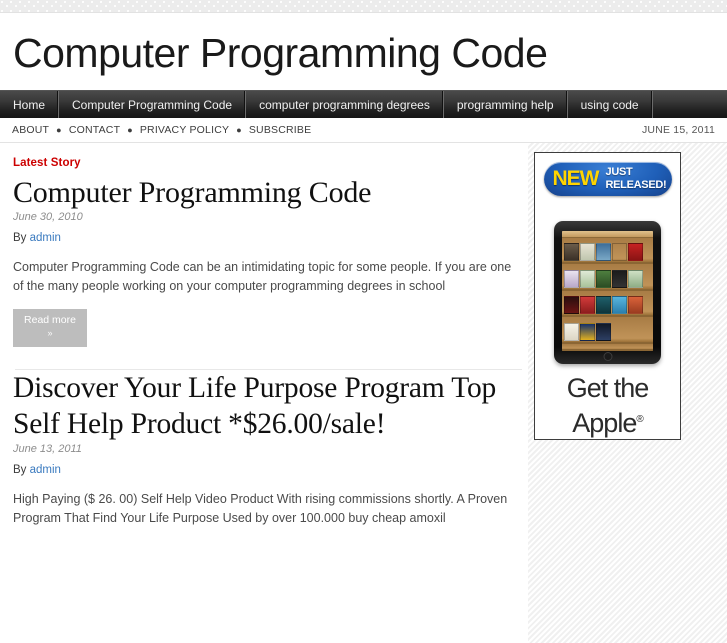 Image resolution: width=727 pixels, height=643 pixels. I want to click on badge-just-released-text: JUST RELEASED!, so click(636, 178).